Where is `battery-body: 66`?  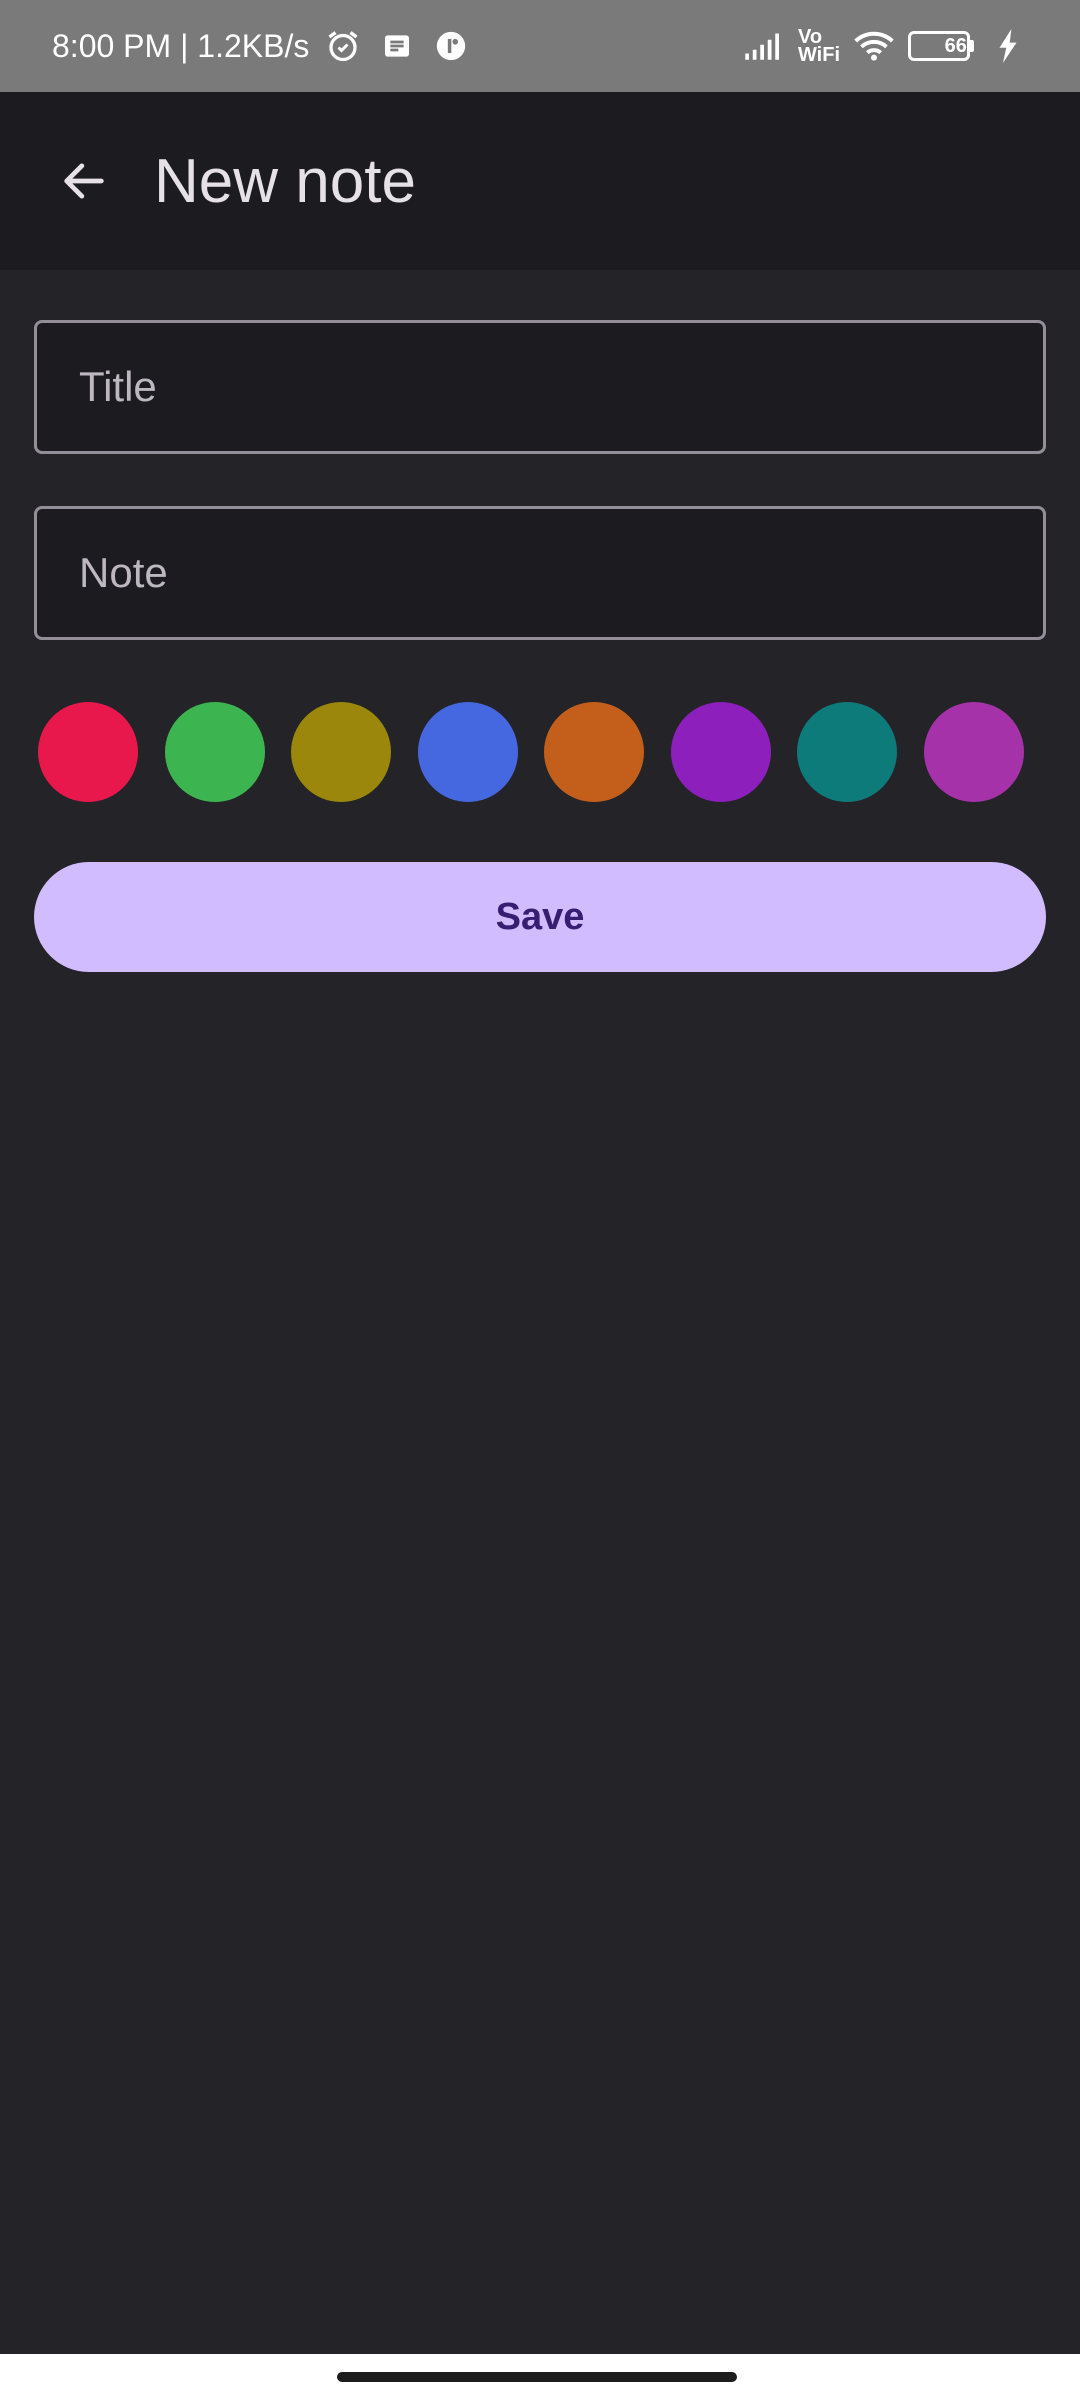 battery-body: 66 is located at coordinates (939, 46).